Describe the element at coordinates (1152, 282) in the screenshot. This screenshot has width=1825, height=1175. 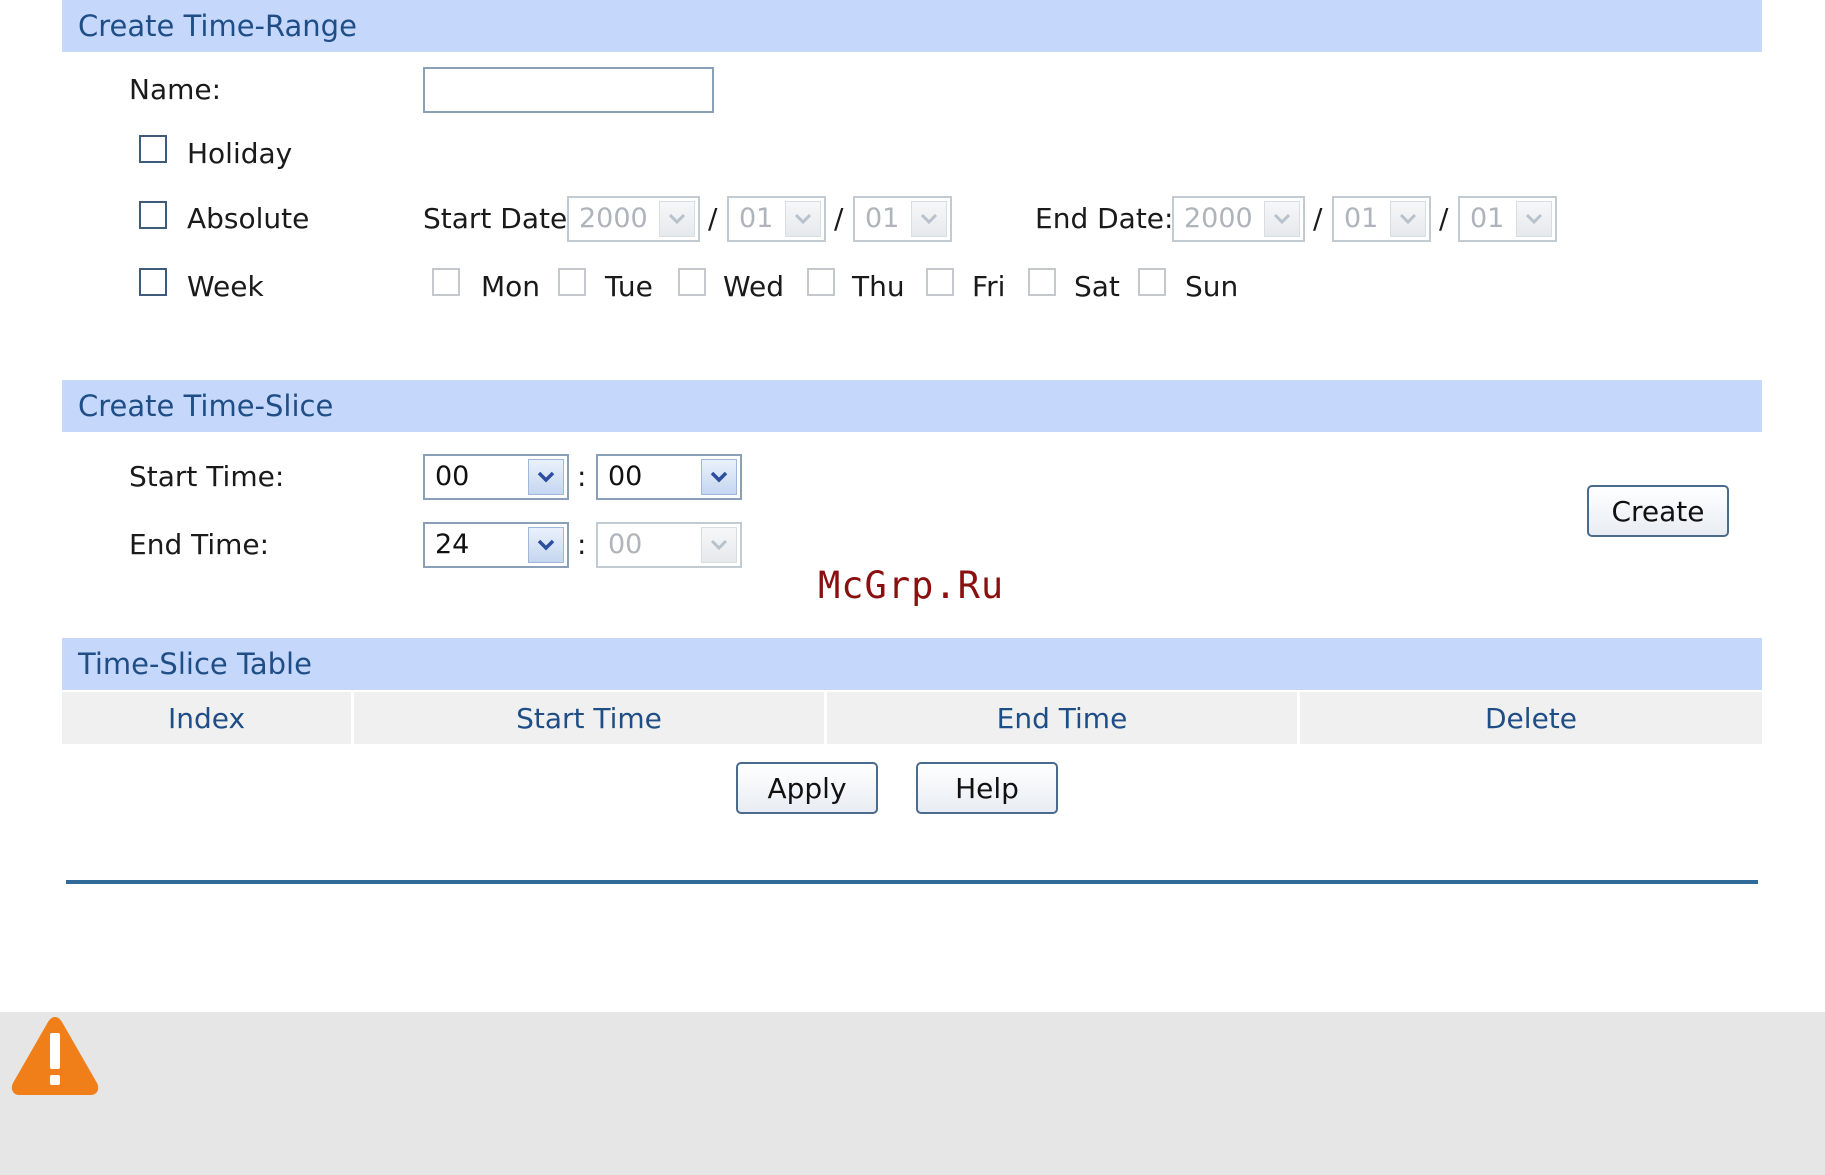
I see `day-checkbox-sun` at that location.